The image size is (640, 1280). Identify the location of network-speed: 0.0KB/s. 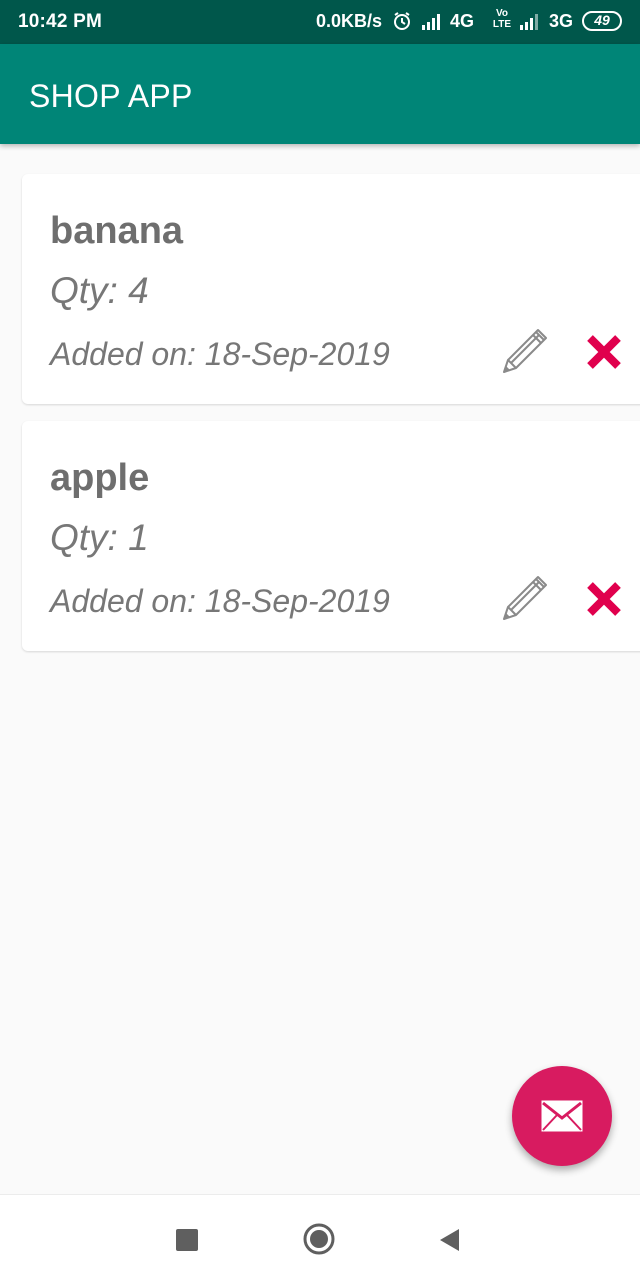
(349, 21).